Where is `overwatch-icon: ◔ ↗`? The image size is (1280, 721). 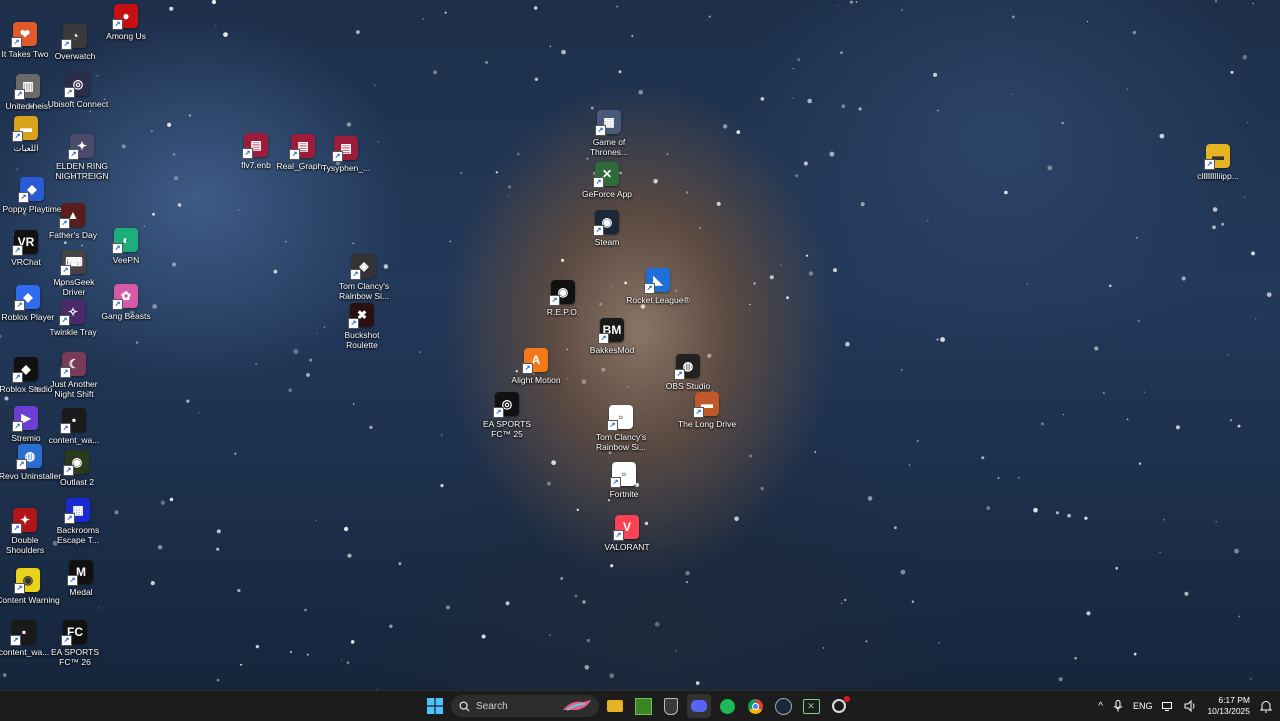
overwatch-icon: ◔ ↗ is located at coordinates (74, 37).